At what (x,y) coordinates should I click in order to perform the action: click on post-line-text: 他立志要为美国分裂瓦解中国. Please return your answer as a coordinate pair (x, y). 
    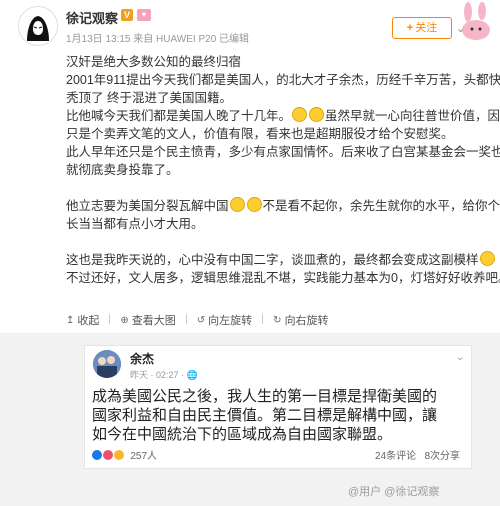
    Looking at the image, I should click on (147, 206).